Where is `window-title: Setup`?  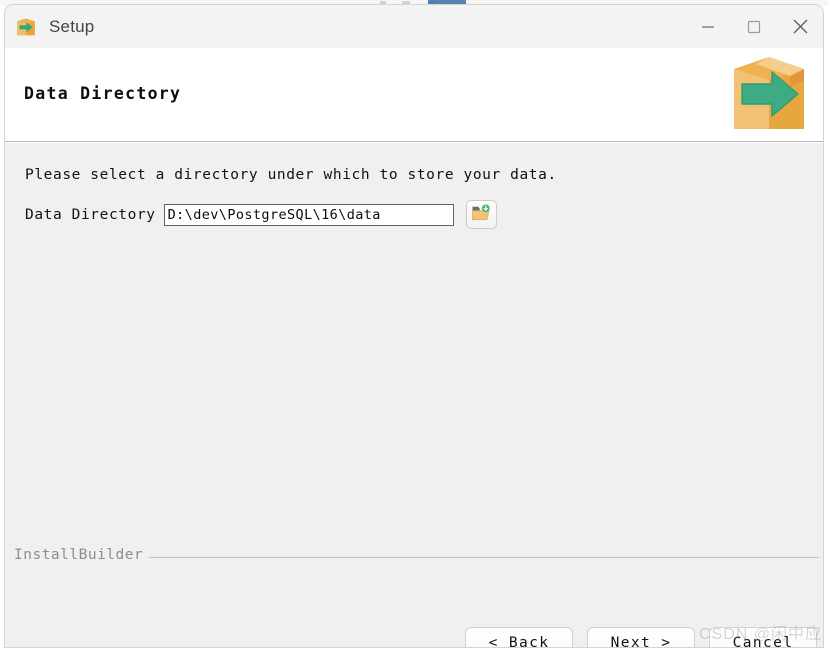
window-title: Setup is located at coordinates (72, 26).